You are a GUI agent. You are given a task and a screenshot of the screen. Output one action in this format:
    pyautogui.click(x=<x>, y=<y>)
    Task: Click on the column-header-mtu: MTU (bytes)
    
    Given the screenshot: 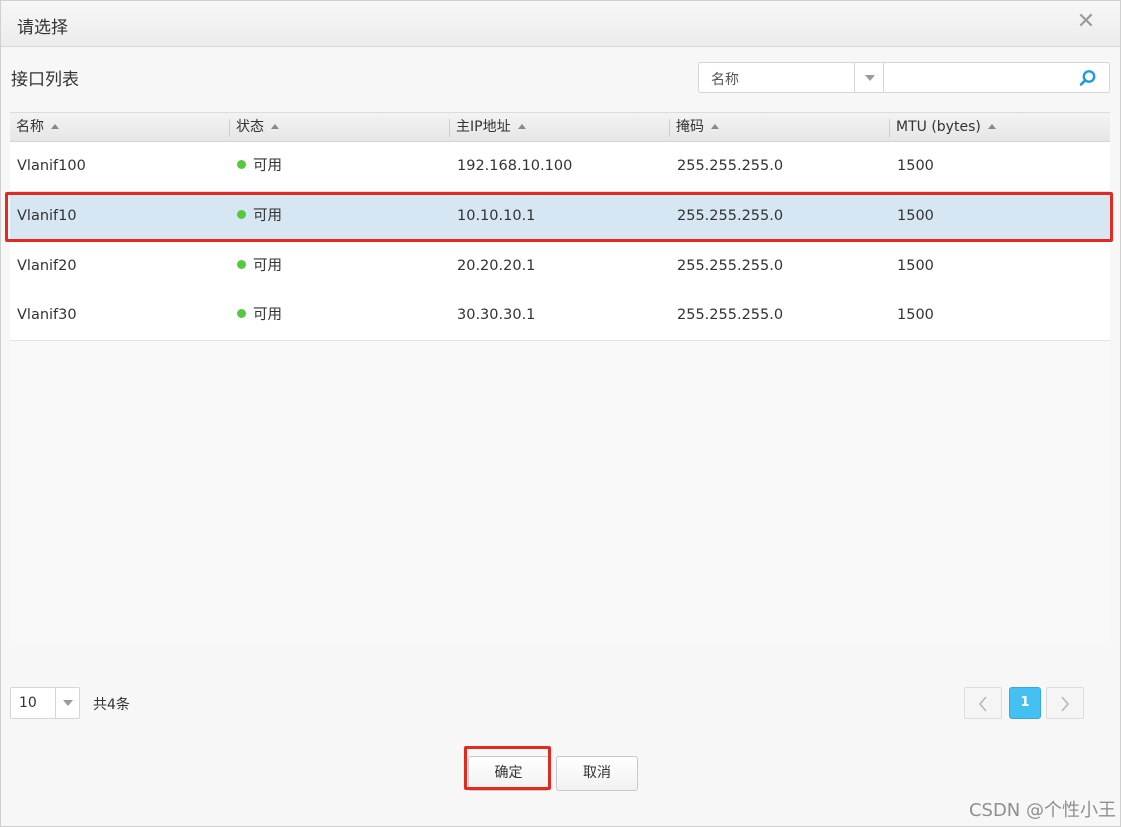 What is the action you would take?
    pyautogui.click(x=943, y=127)
    